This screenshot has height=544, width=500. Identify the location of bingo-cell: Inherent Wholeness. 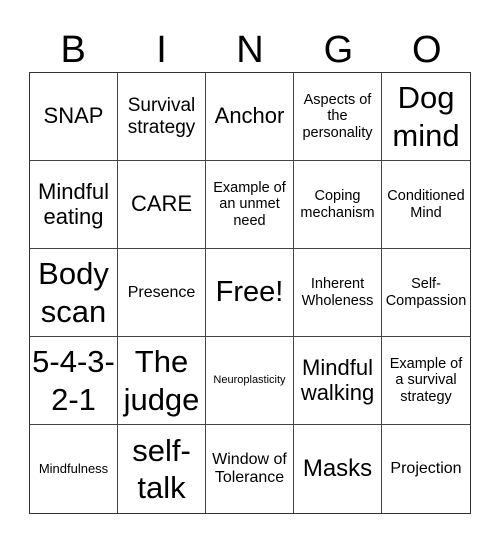
(338, 293).